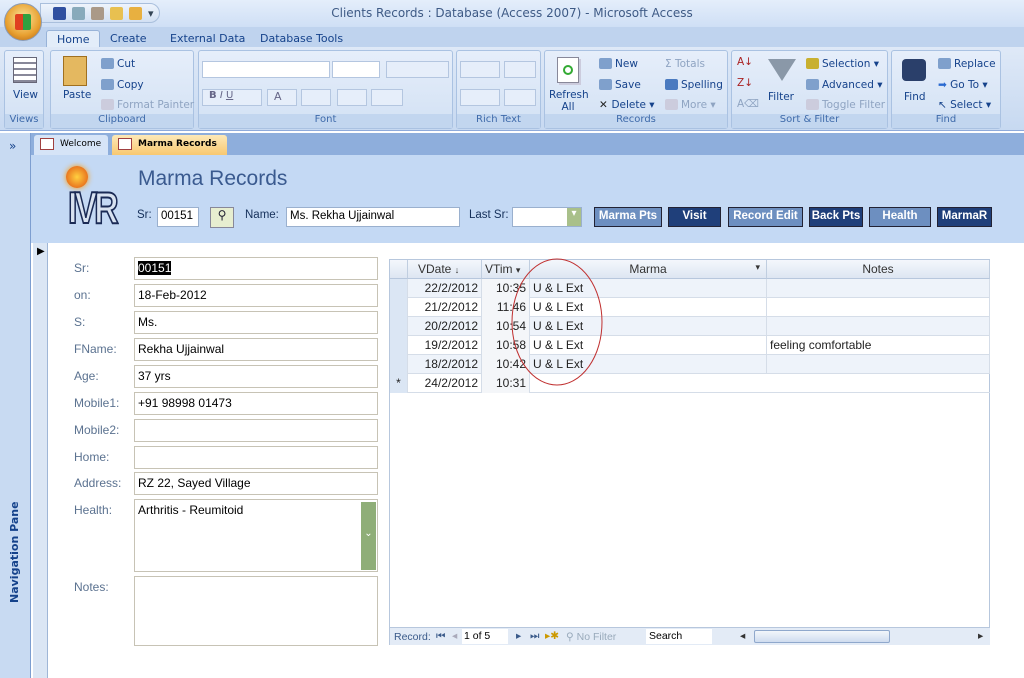 This screenshot has width=1024, height=678. I want to click on new-button: New, so click(618, 64).